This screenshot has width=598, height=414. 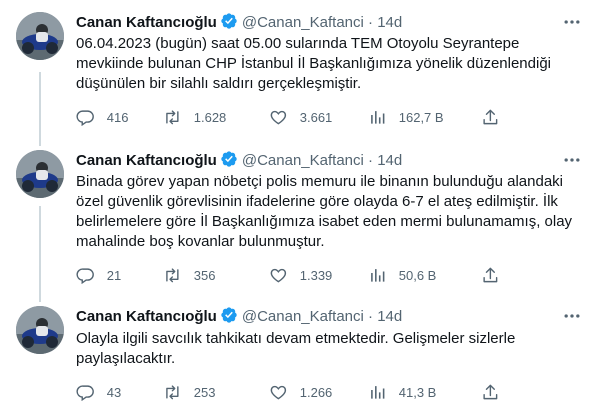 I want to click on like-button: 1.266, so click(x=300, y=392).